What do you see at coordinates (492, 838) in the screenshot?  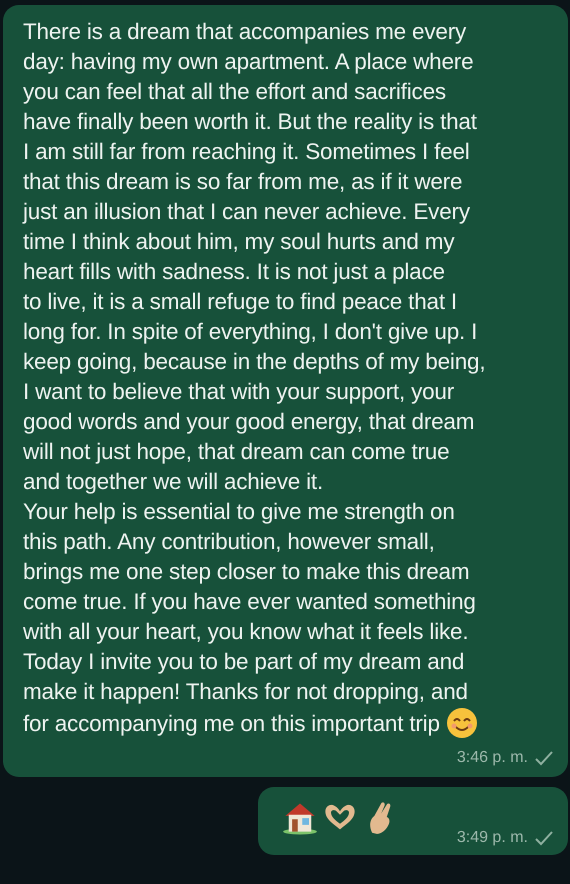 I see `message-time: 3:49 p. m.` at bounding box center [492, 838].